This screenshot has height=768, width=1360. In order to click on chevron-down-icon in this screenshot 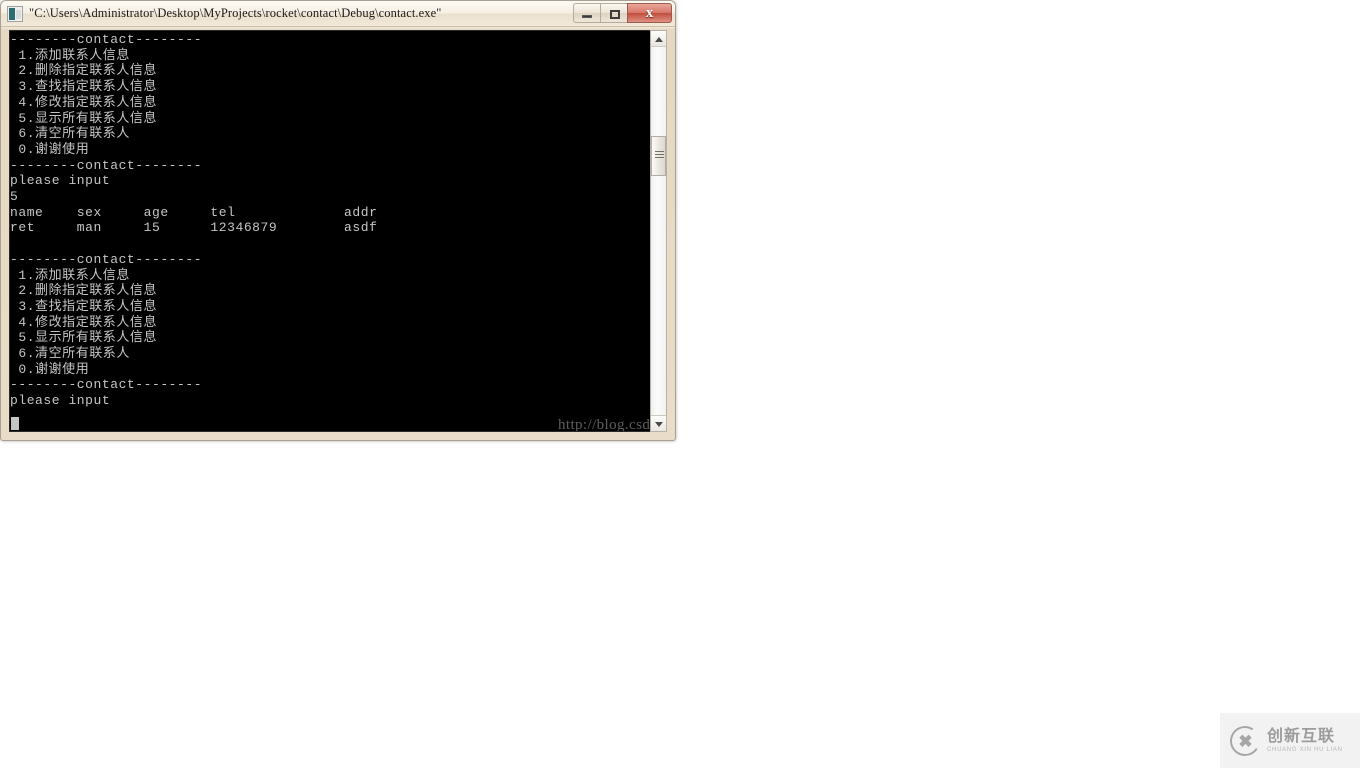, I will do `click(659, 424)`.